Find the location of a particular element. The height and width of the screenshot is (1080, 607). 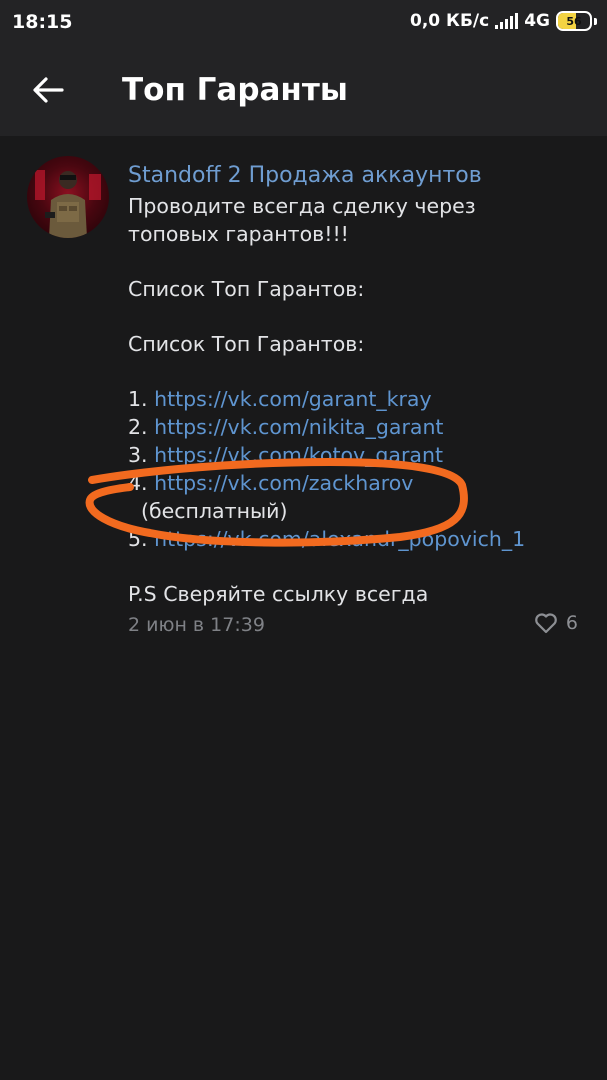

post-author-link: Standoff 2 Продажа аккаунтов is located at coordinates (363, 176).